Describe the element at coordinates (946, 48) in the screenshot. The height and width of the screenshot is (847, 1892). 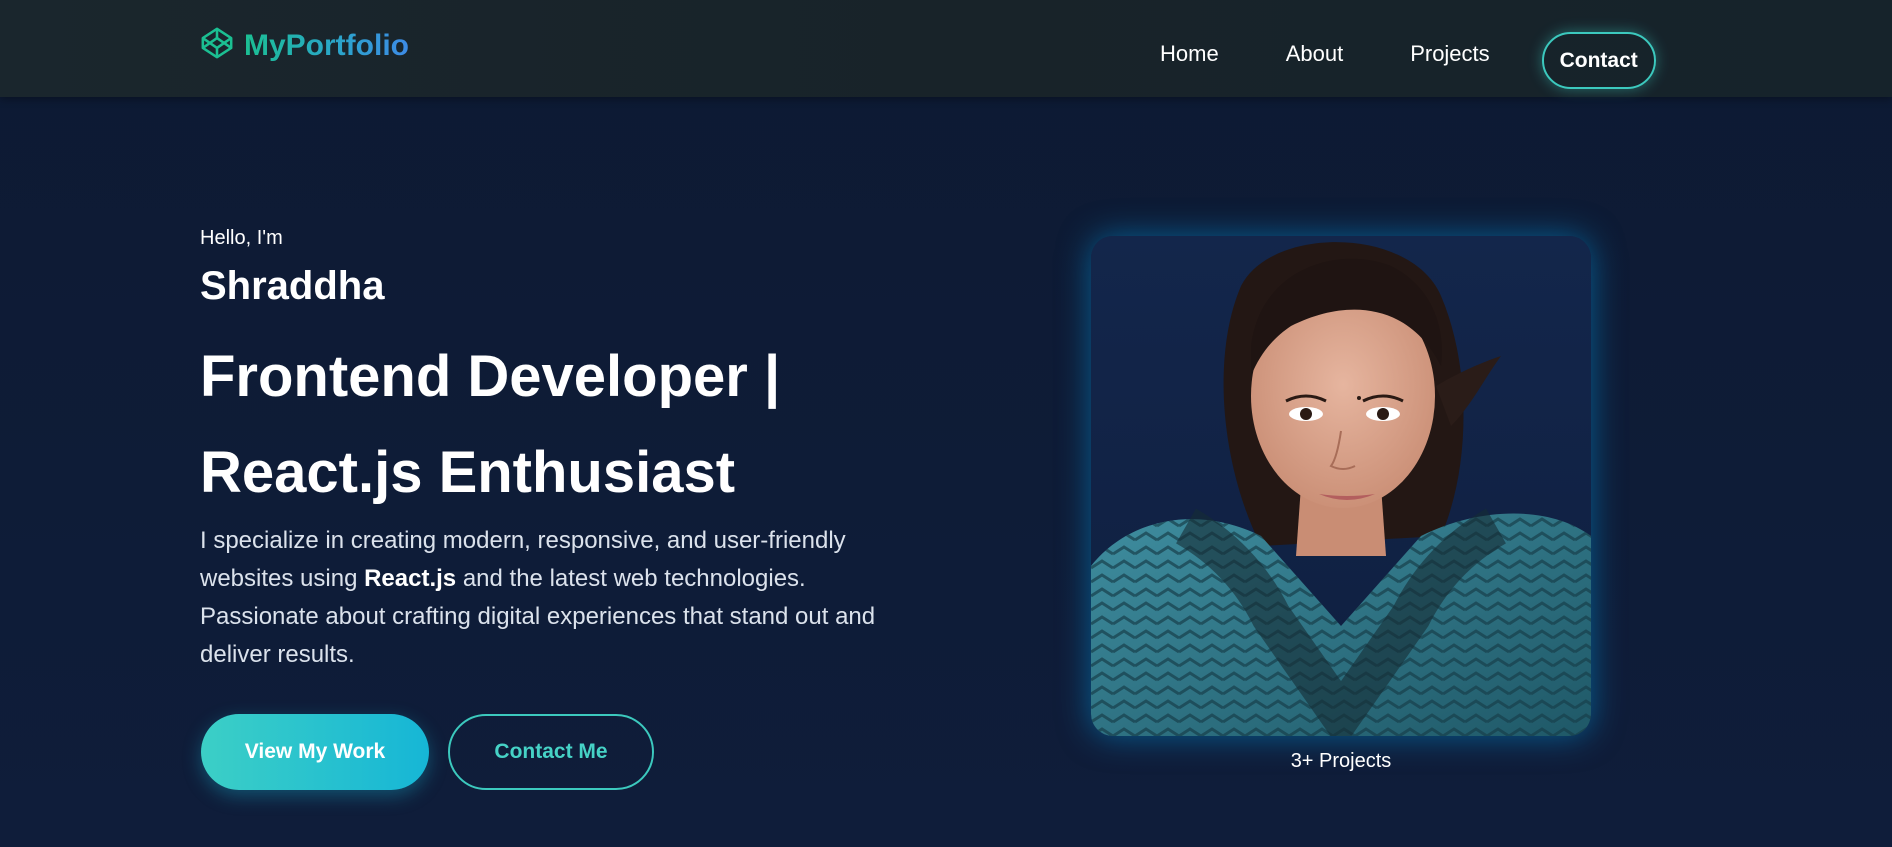
I see `navbar: MyPortfolio Home About Projects Contact` at that location.